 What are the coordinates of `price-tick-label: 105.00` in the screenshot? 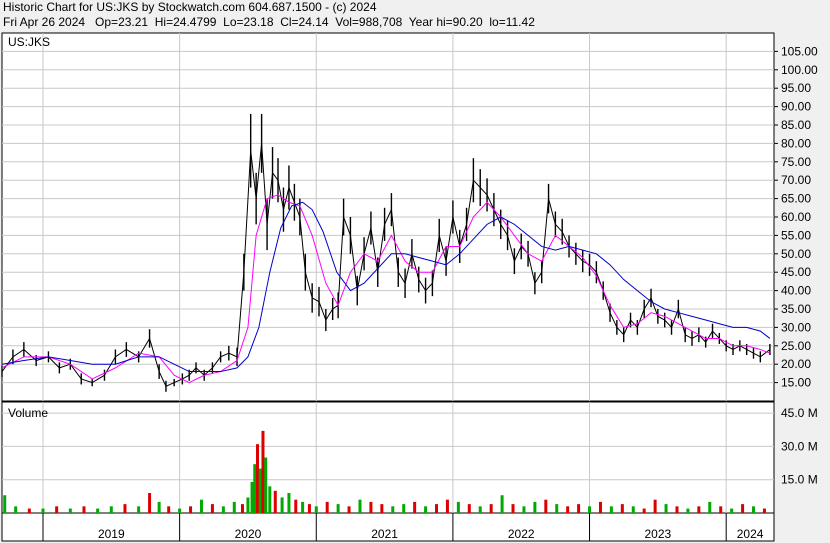 It's located at (799, 51).